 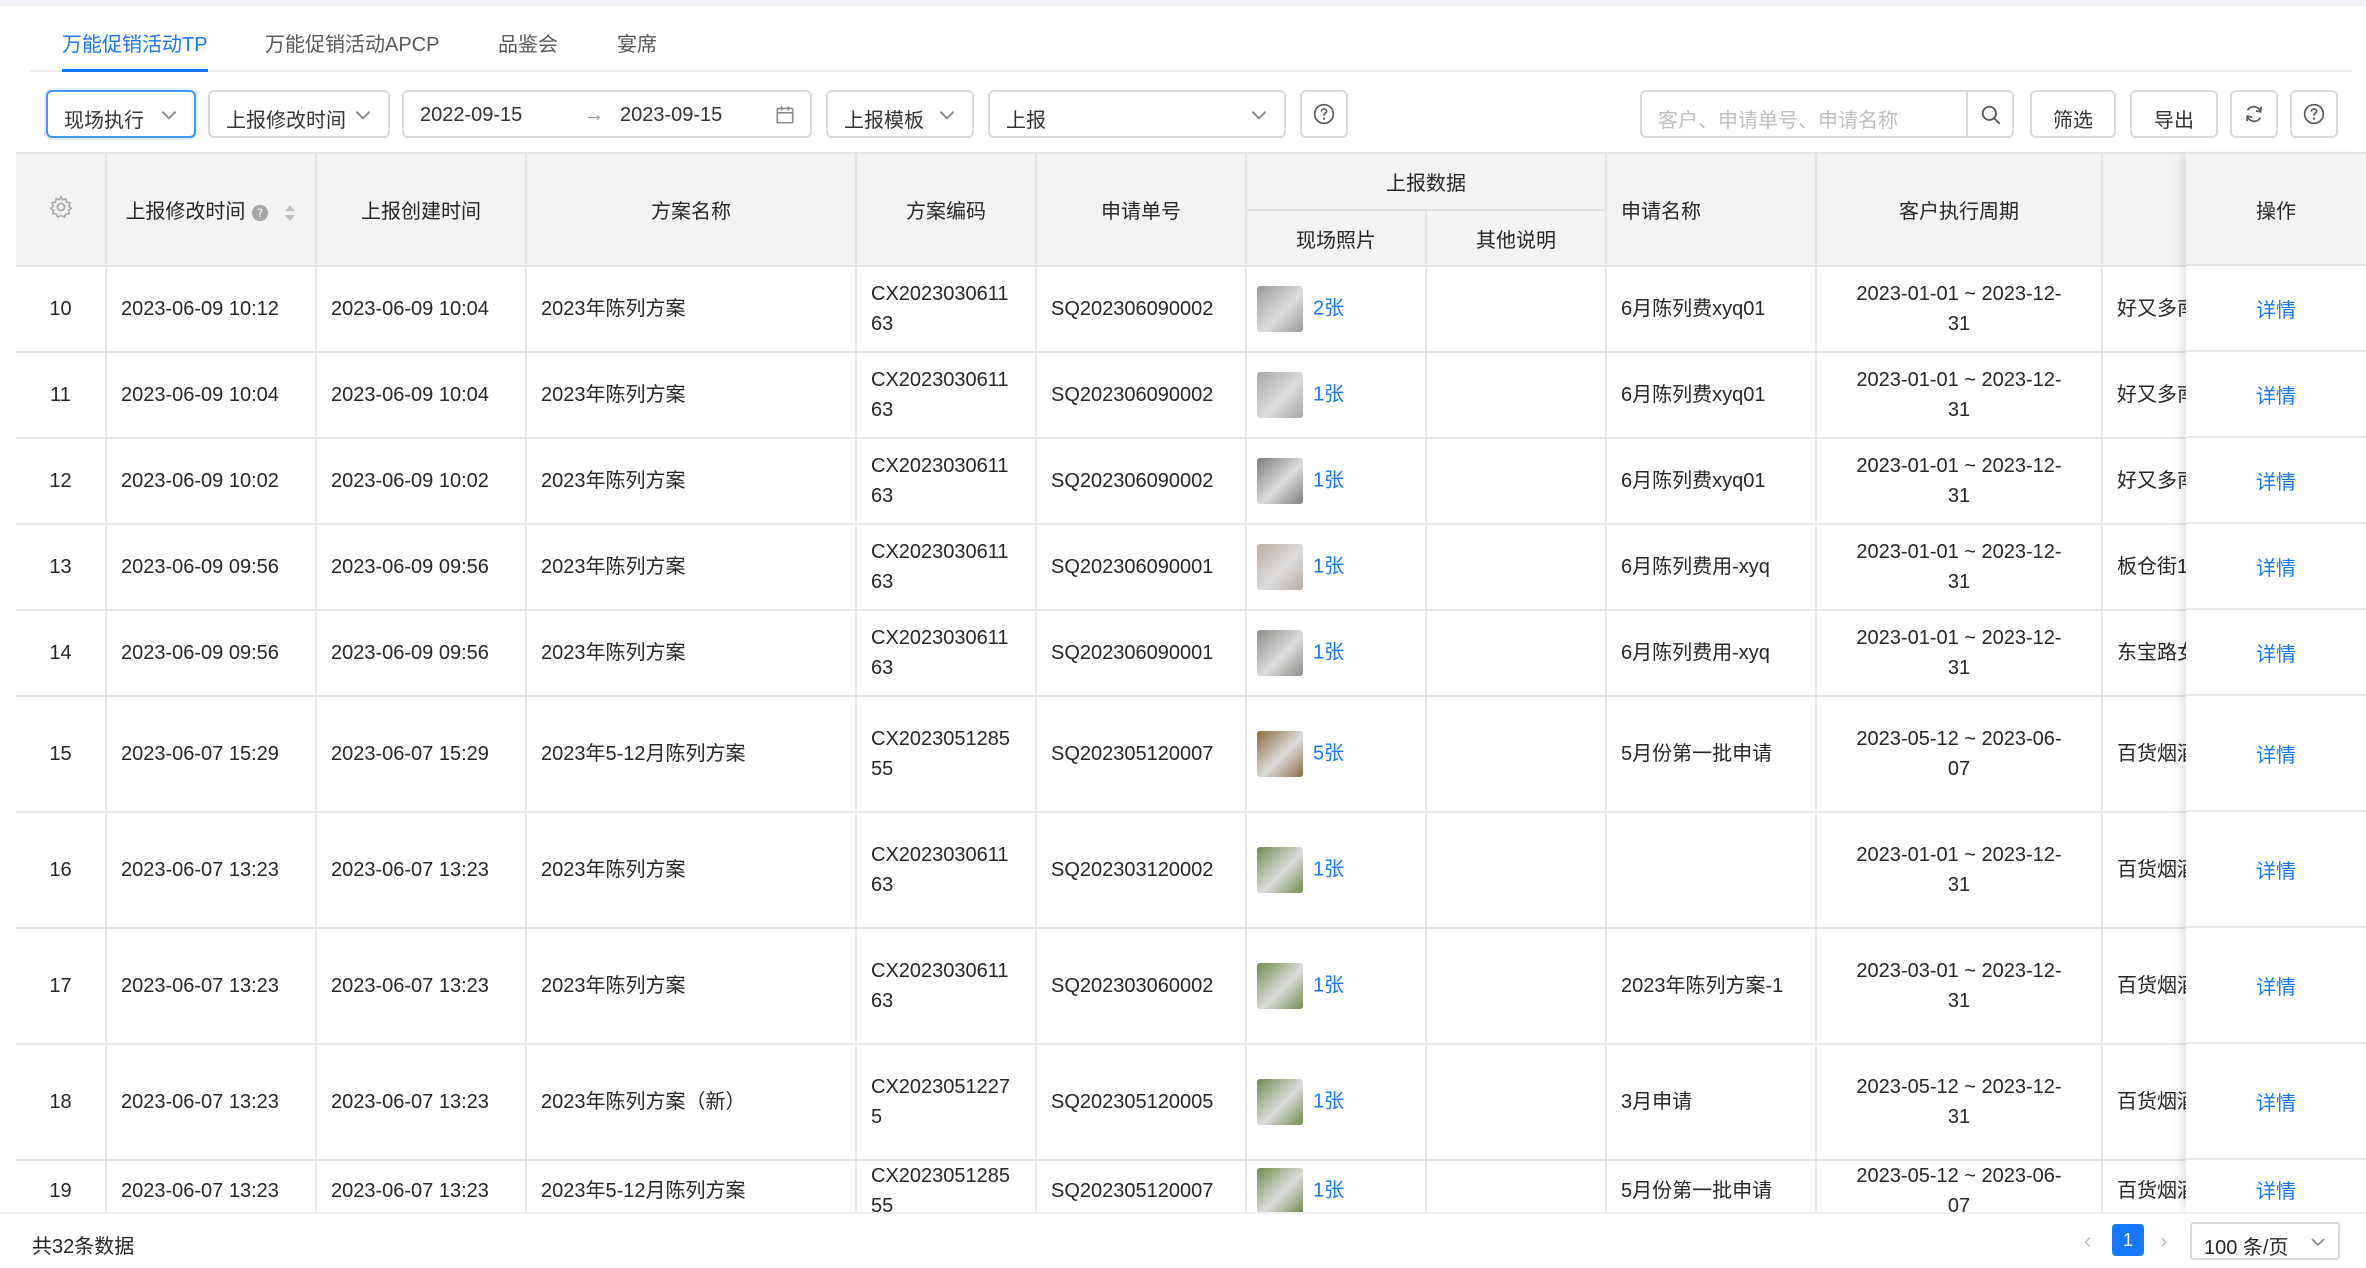 What do you see at coordinates (941, 1087) in the screenshot?
I see `plan-code-line1: CX2023051227` at bounding box center [941, 1087].